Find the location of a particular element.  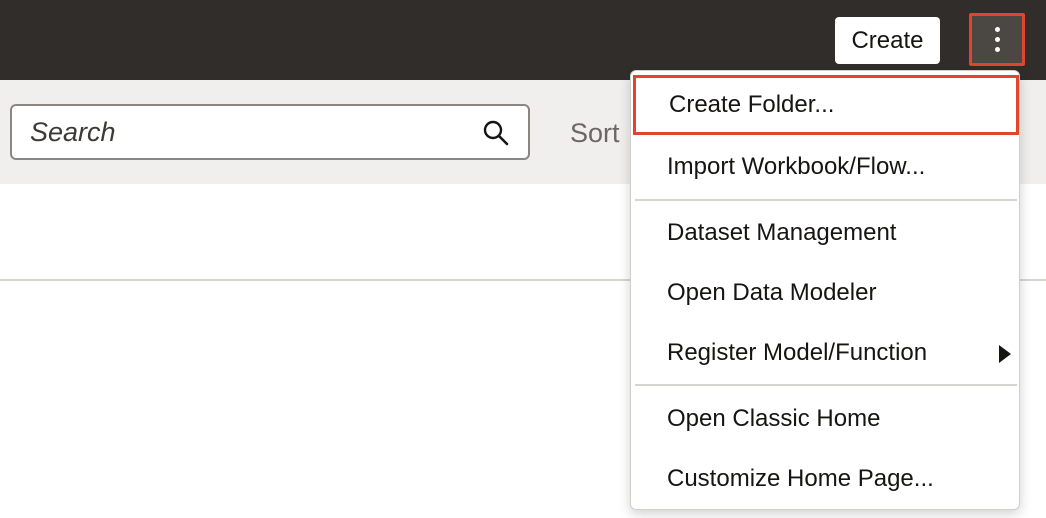

chevron-right-icon is located at coordinates (1005, 354).